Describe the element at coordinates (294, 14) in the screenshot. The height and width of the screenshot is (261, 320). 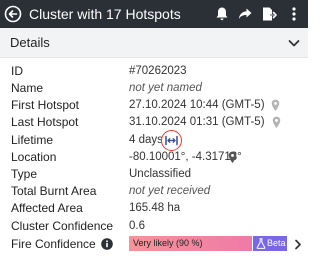
I see `more-vertical-icon` at that location.